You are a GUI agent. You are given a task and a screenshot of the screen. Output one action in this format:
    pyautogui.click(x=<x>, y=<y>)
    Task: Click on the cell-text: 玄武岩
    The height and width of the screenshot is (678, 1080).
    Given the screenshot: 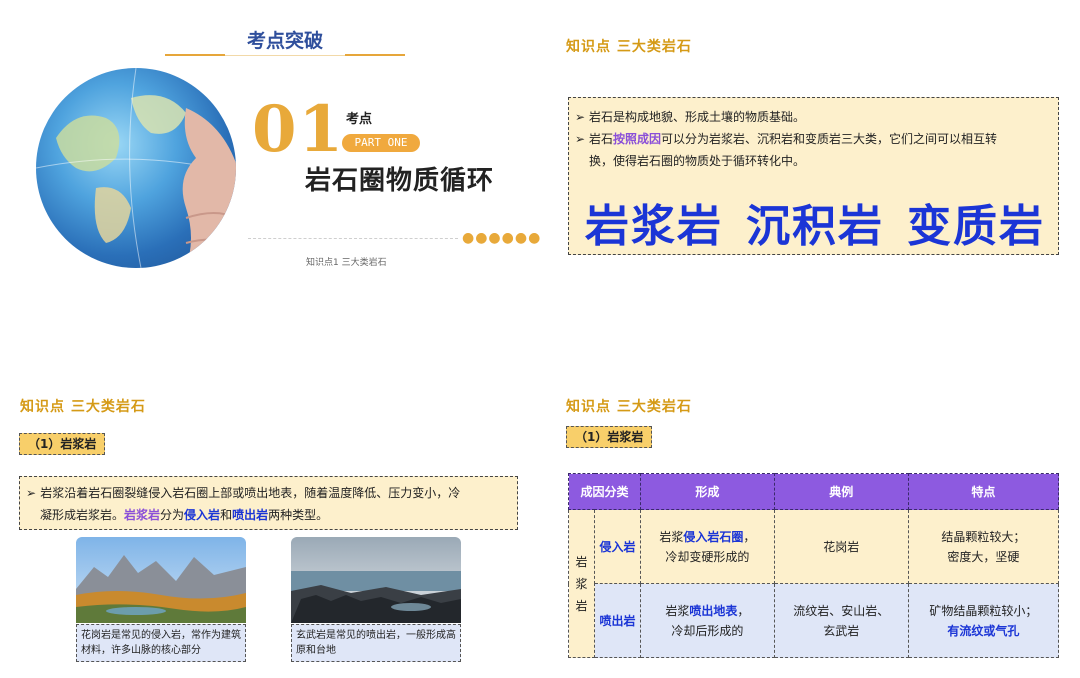 What is the action you would take?
    pyautogui.click(x=841, y=630)
    